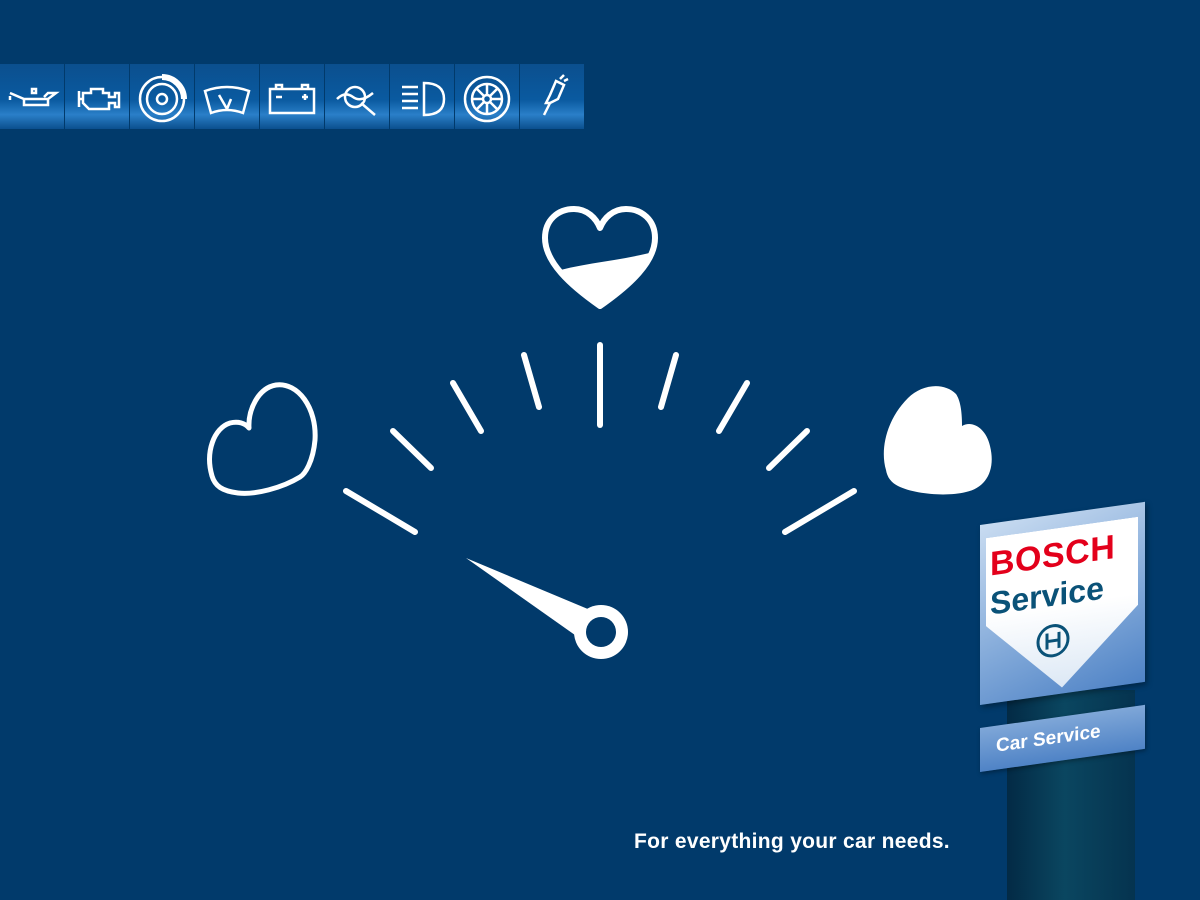 Image resolution: width=1200 pixels, height=900 pixels. I want to click on half-heart-icon, so click(600, 278).